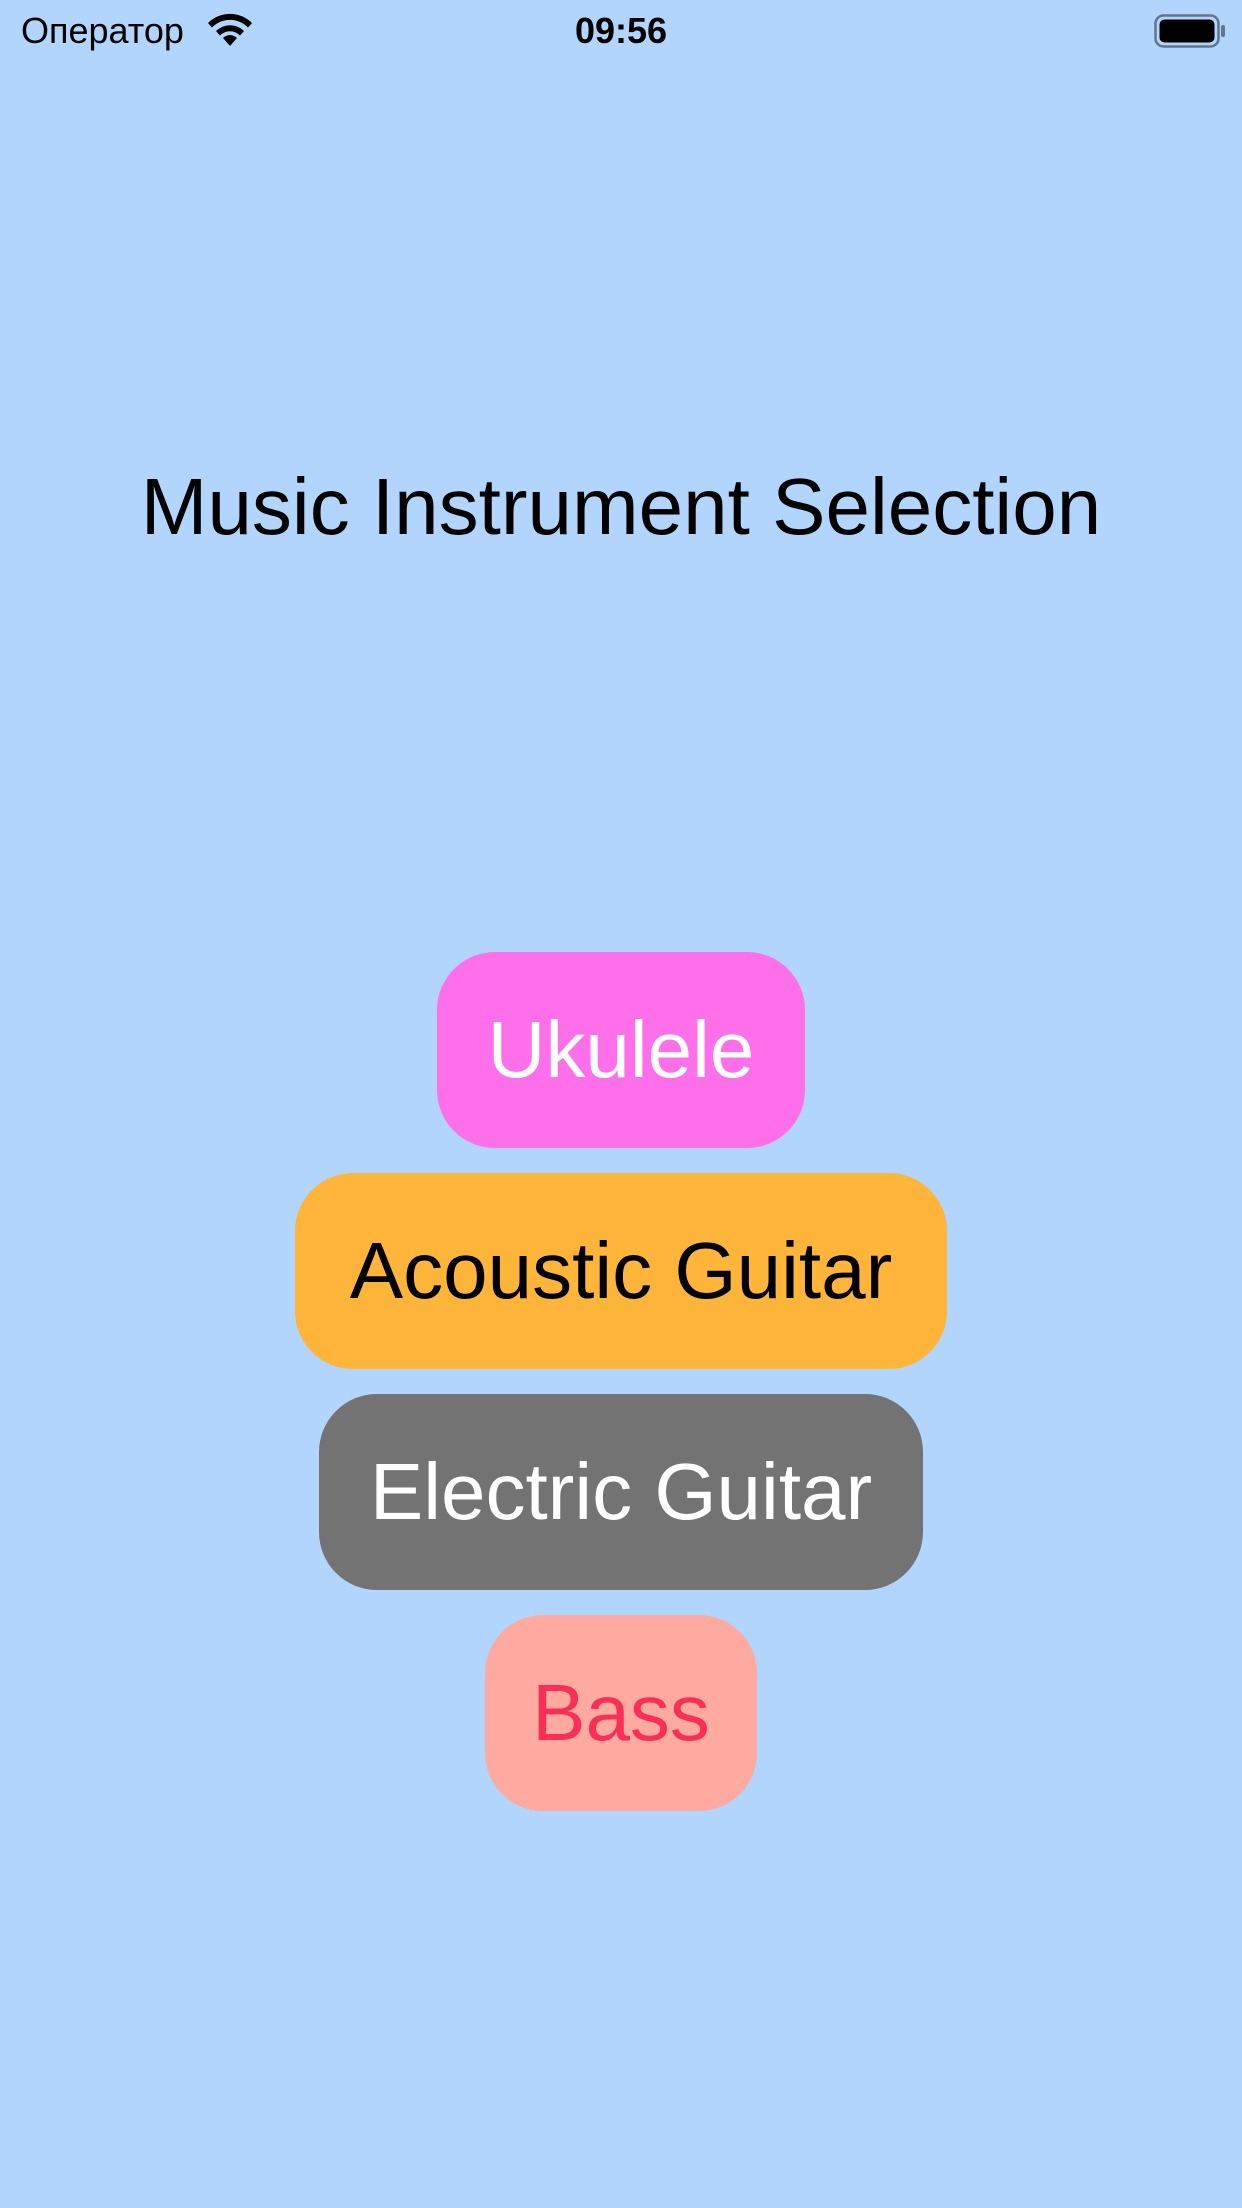 This screenshot has height=2208, width=1242. What do you see at coordinates (621, 1271) in the screenshot?
I see `acoustic-guitar-button: Acoustic Guitar` at bounding box center [621, 1271].